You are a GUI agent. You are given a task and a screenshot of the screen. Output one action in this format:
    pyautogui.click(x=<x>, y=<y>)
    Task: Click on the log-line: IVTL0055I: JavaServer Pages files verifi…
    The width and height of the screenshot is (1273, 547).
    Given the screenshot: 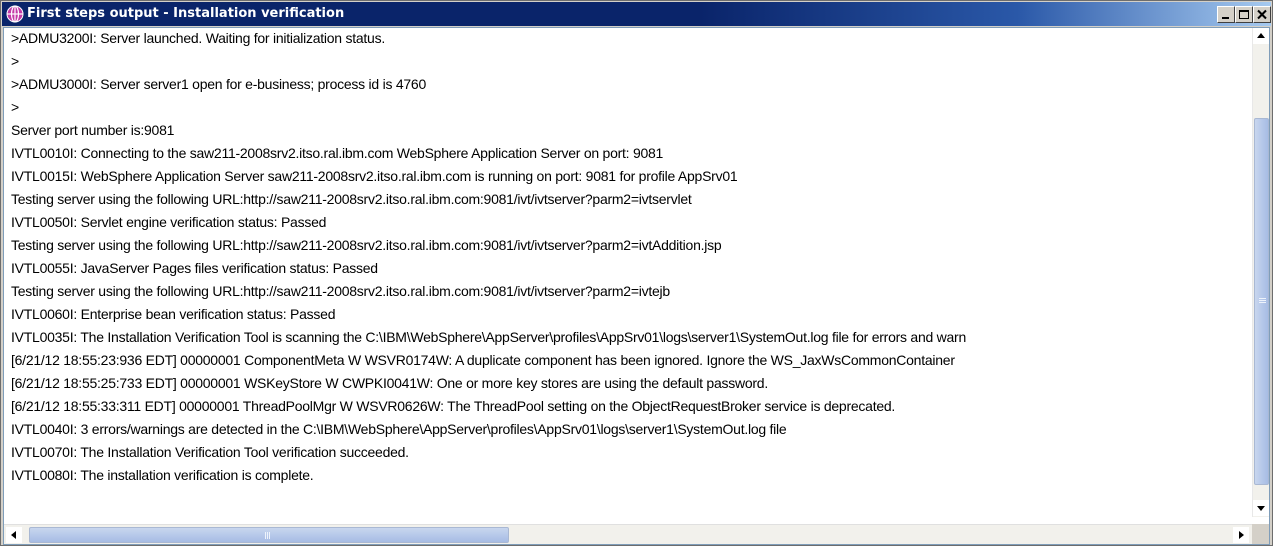 What is the action you would take?
    pyautogui.click(x=194, y=268)
    